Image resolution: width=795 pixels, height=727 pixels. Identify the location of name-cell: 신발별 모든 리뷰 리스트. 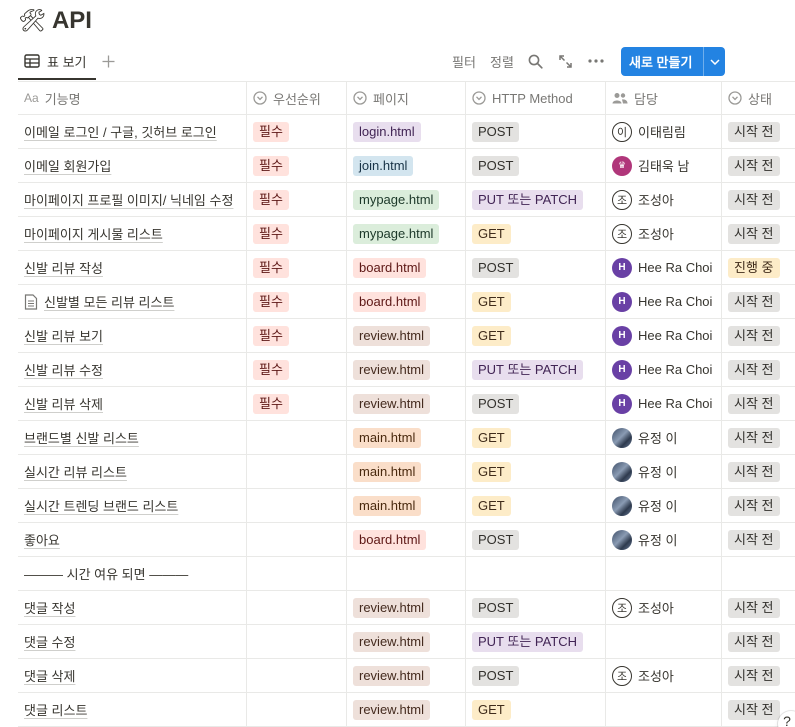
(132, 301).